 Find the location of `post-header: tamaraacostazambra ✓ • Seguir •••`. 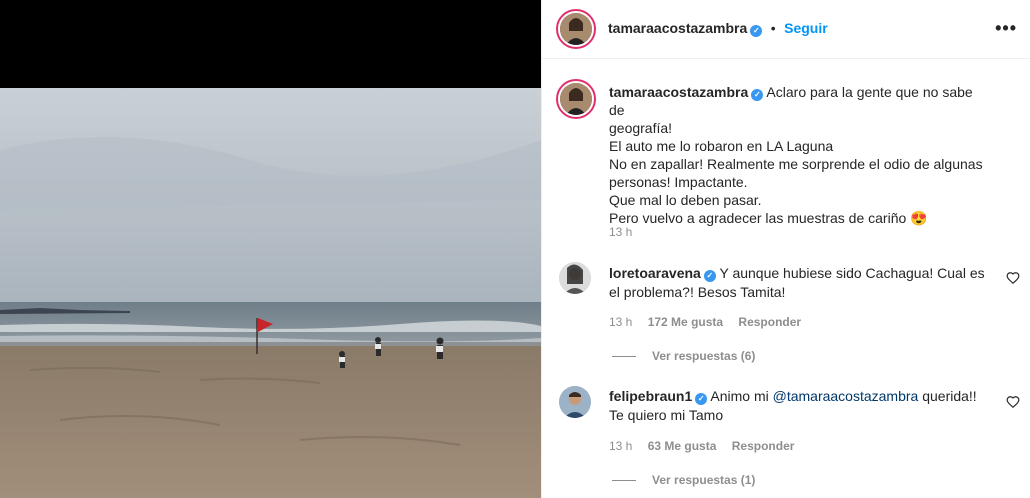

post-header: tamaraacostazambra ✓ • Seguir ••• is located at coordinates (786, 29).